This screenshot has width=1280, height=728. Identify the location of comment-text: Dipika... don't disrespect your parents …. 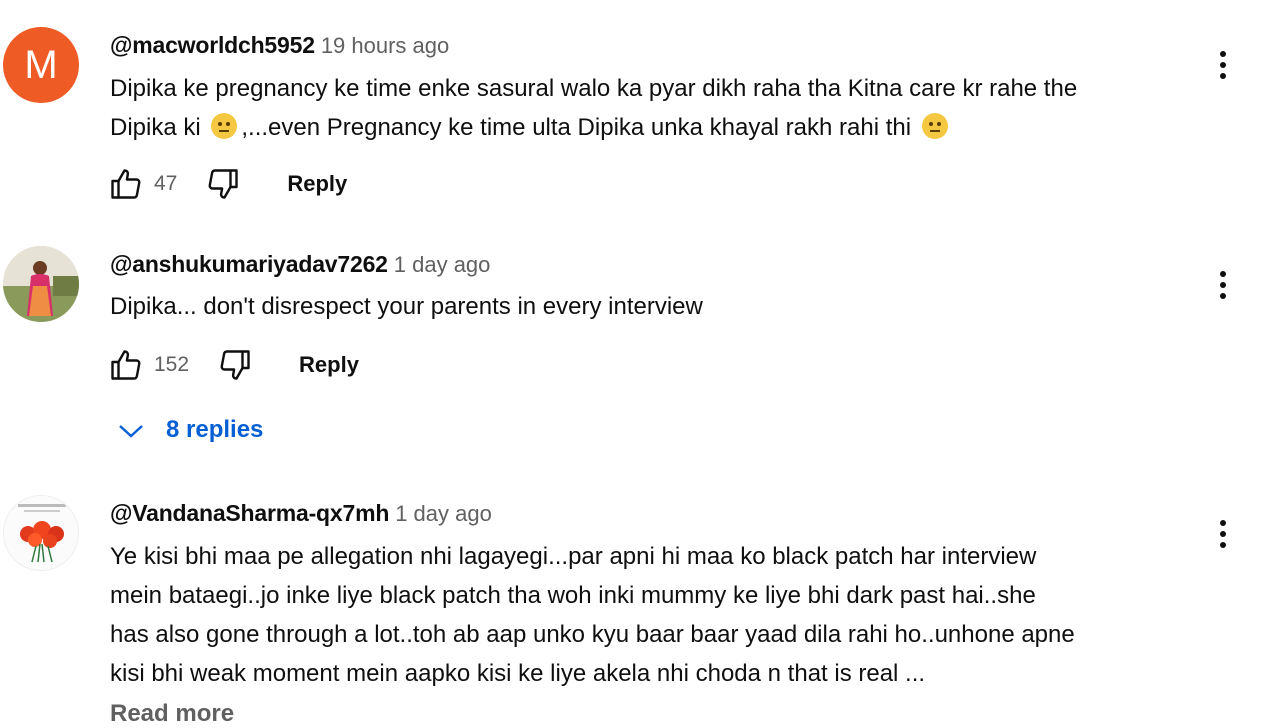
(406, 306).